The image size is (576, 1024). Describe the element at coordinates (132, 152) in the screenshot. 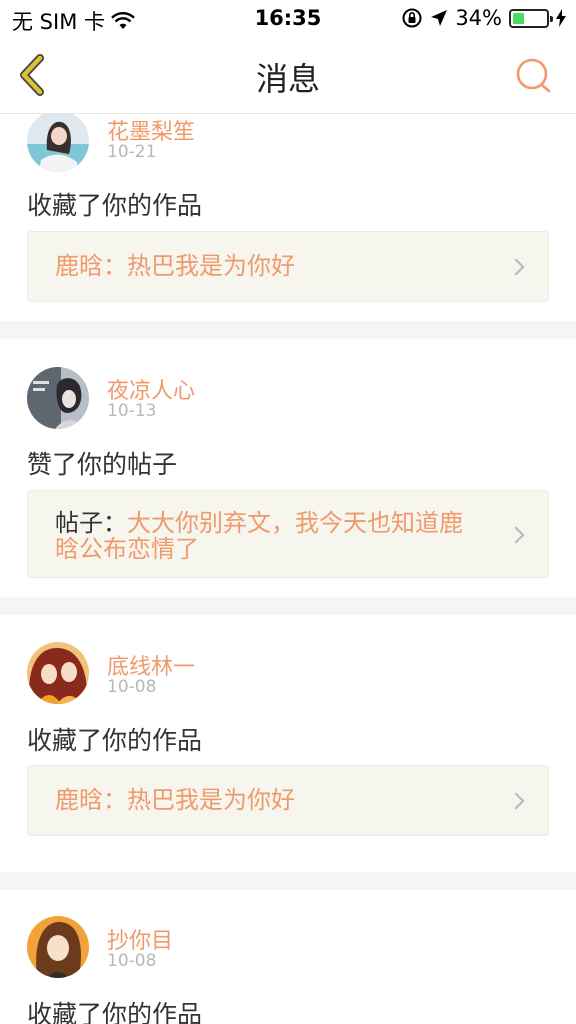

I see `message-date: 10-21` at that location.